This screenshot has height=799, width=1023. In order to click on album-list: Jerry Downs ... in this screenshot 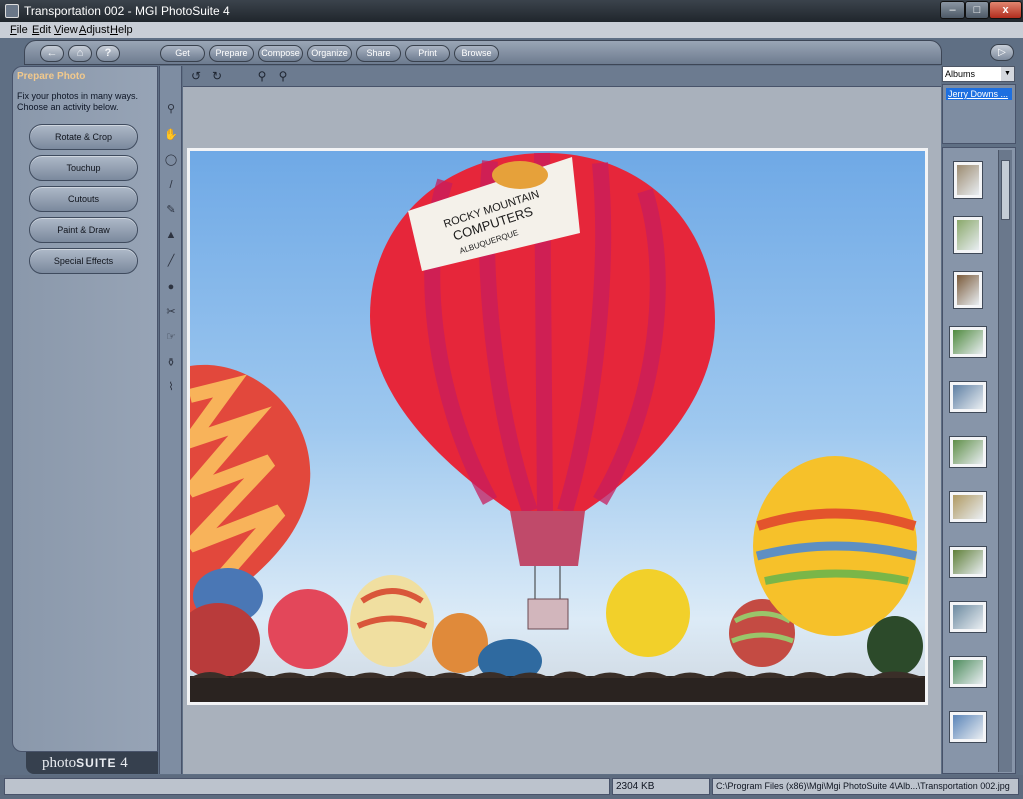, I will do `click(979, 114)`.